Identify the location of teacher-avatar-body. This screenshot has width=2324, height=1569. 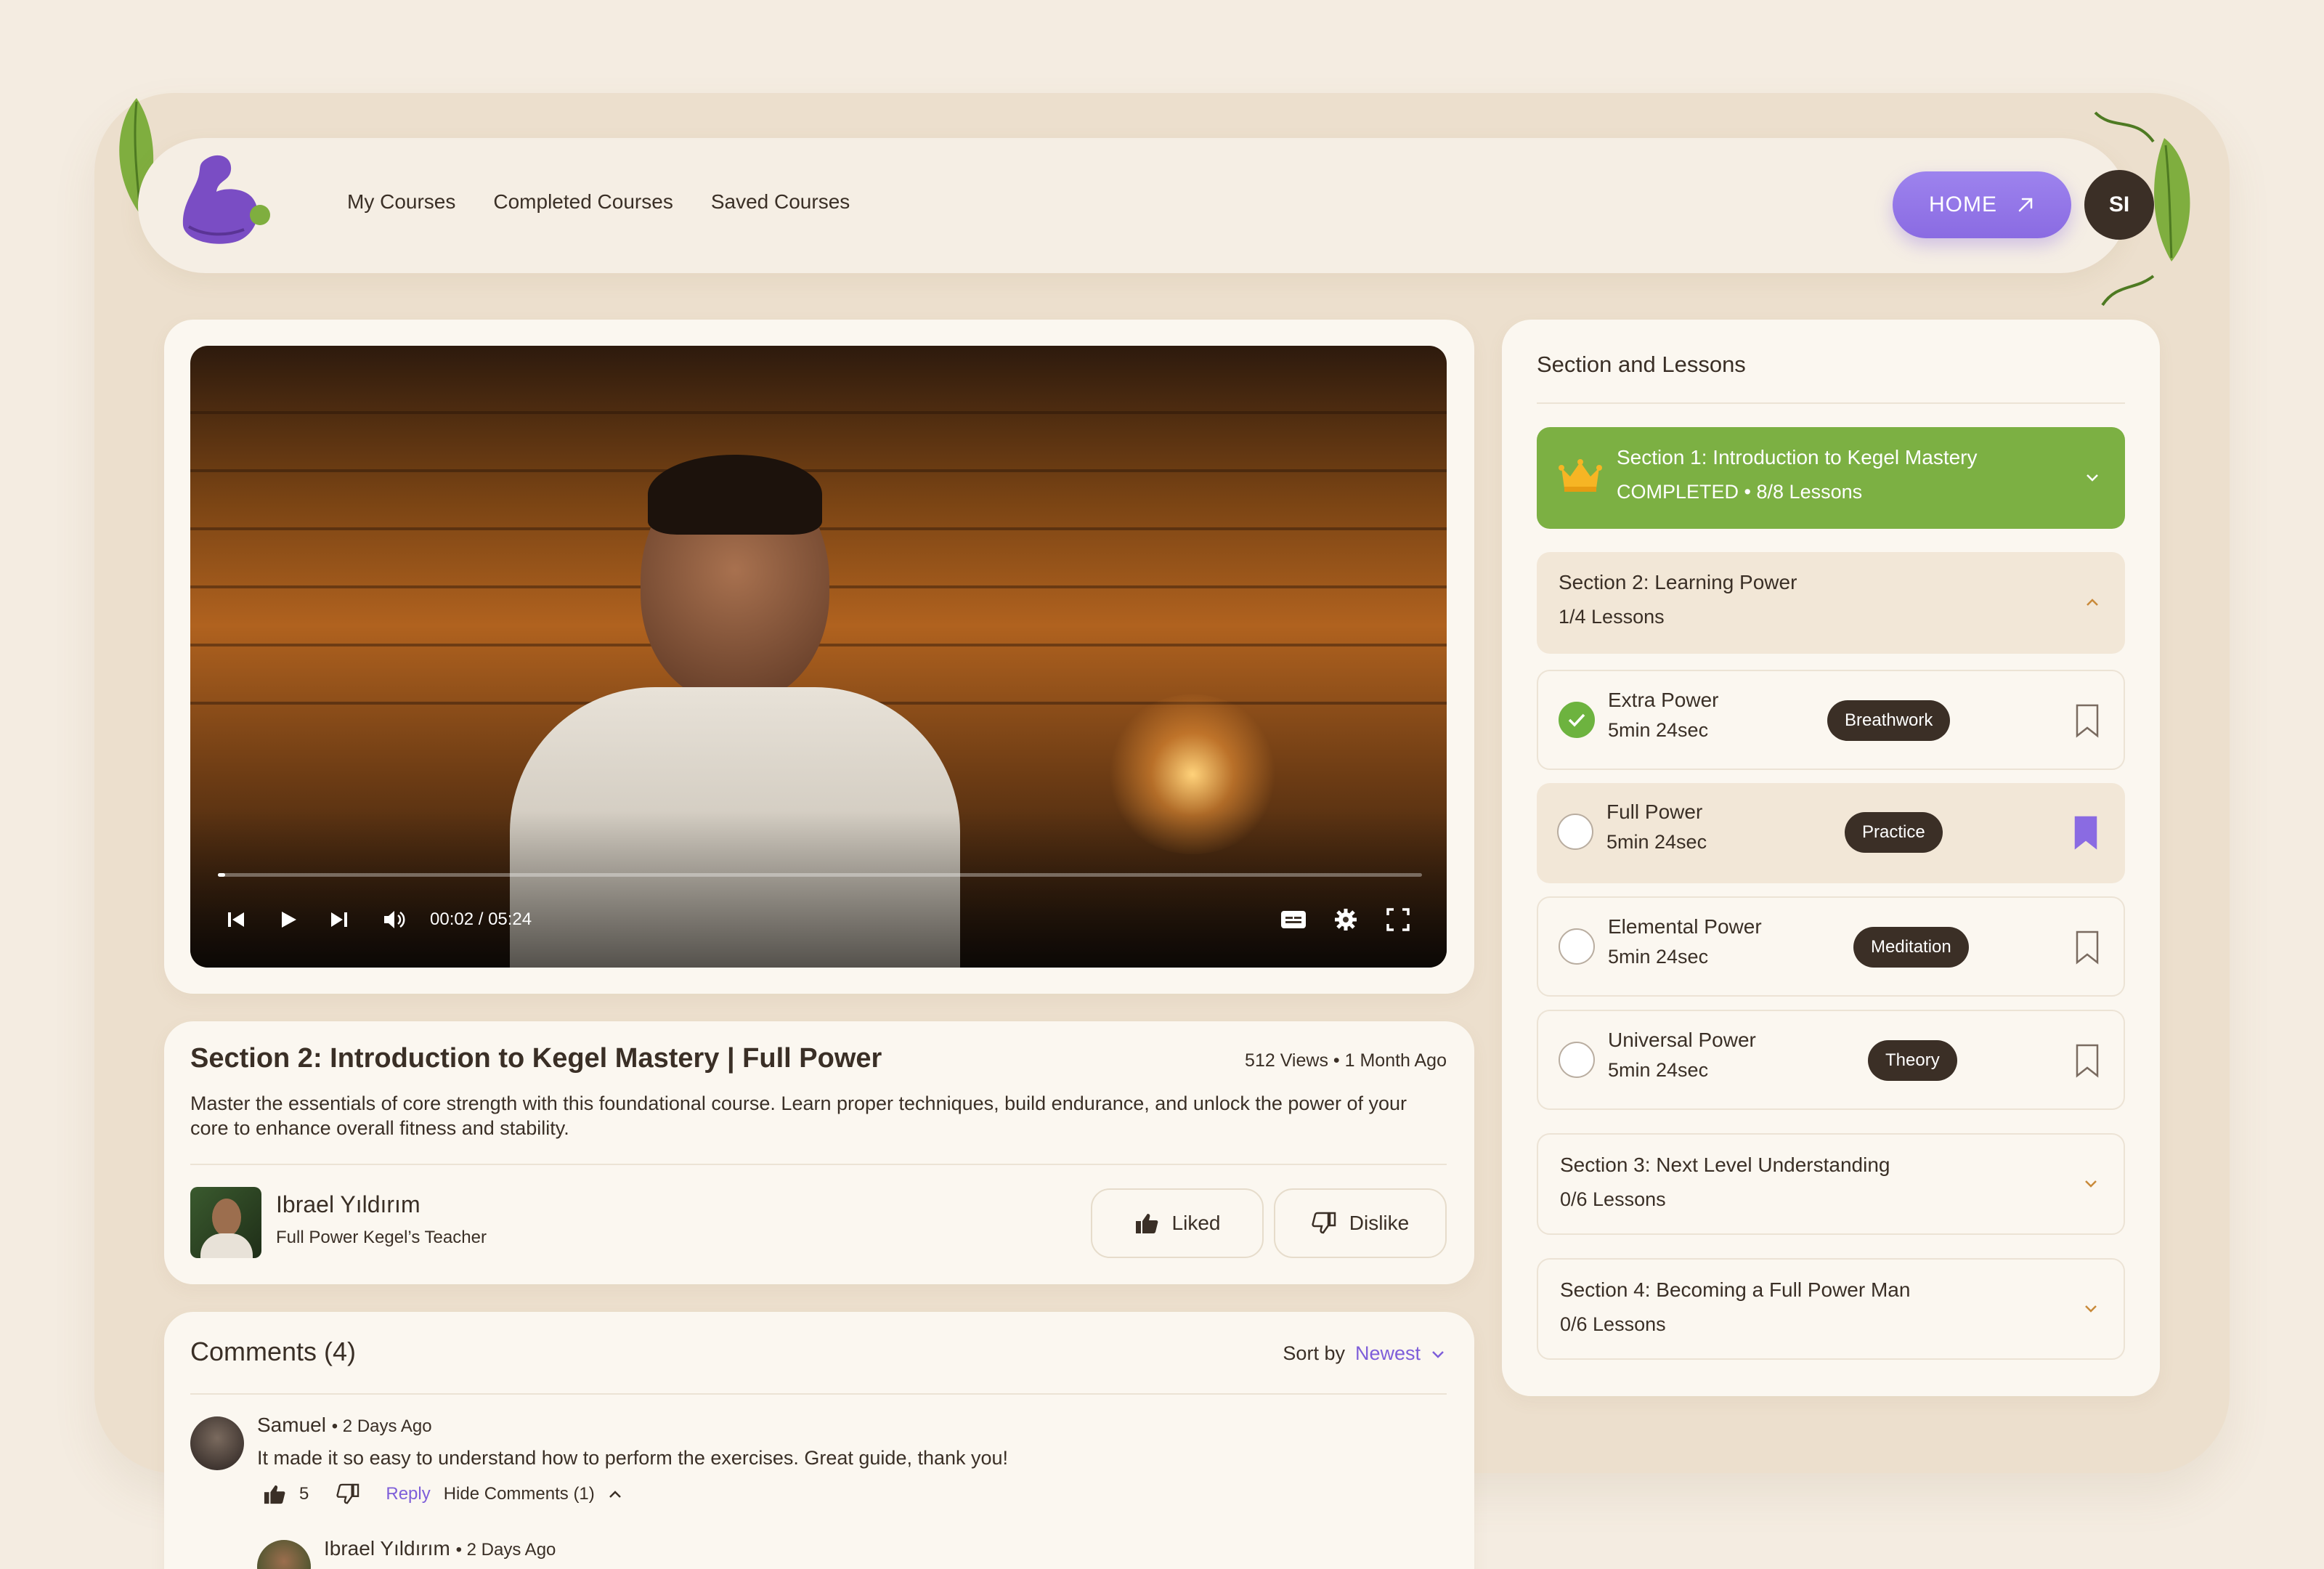
(226, 1245).